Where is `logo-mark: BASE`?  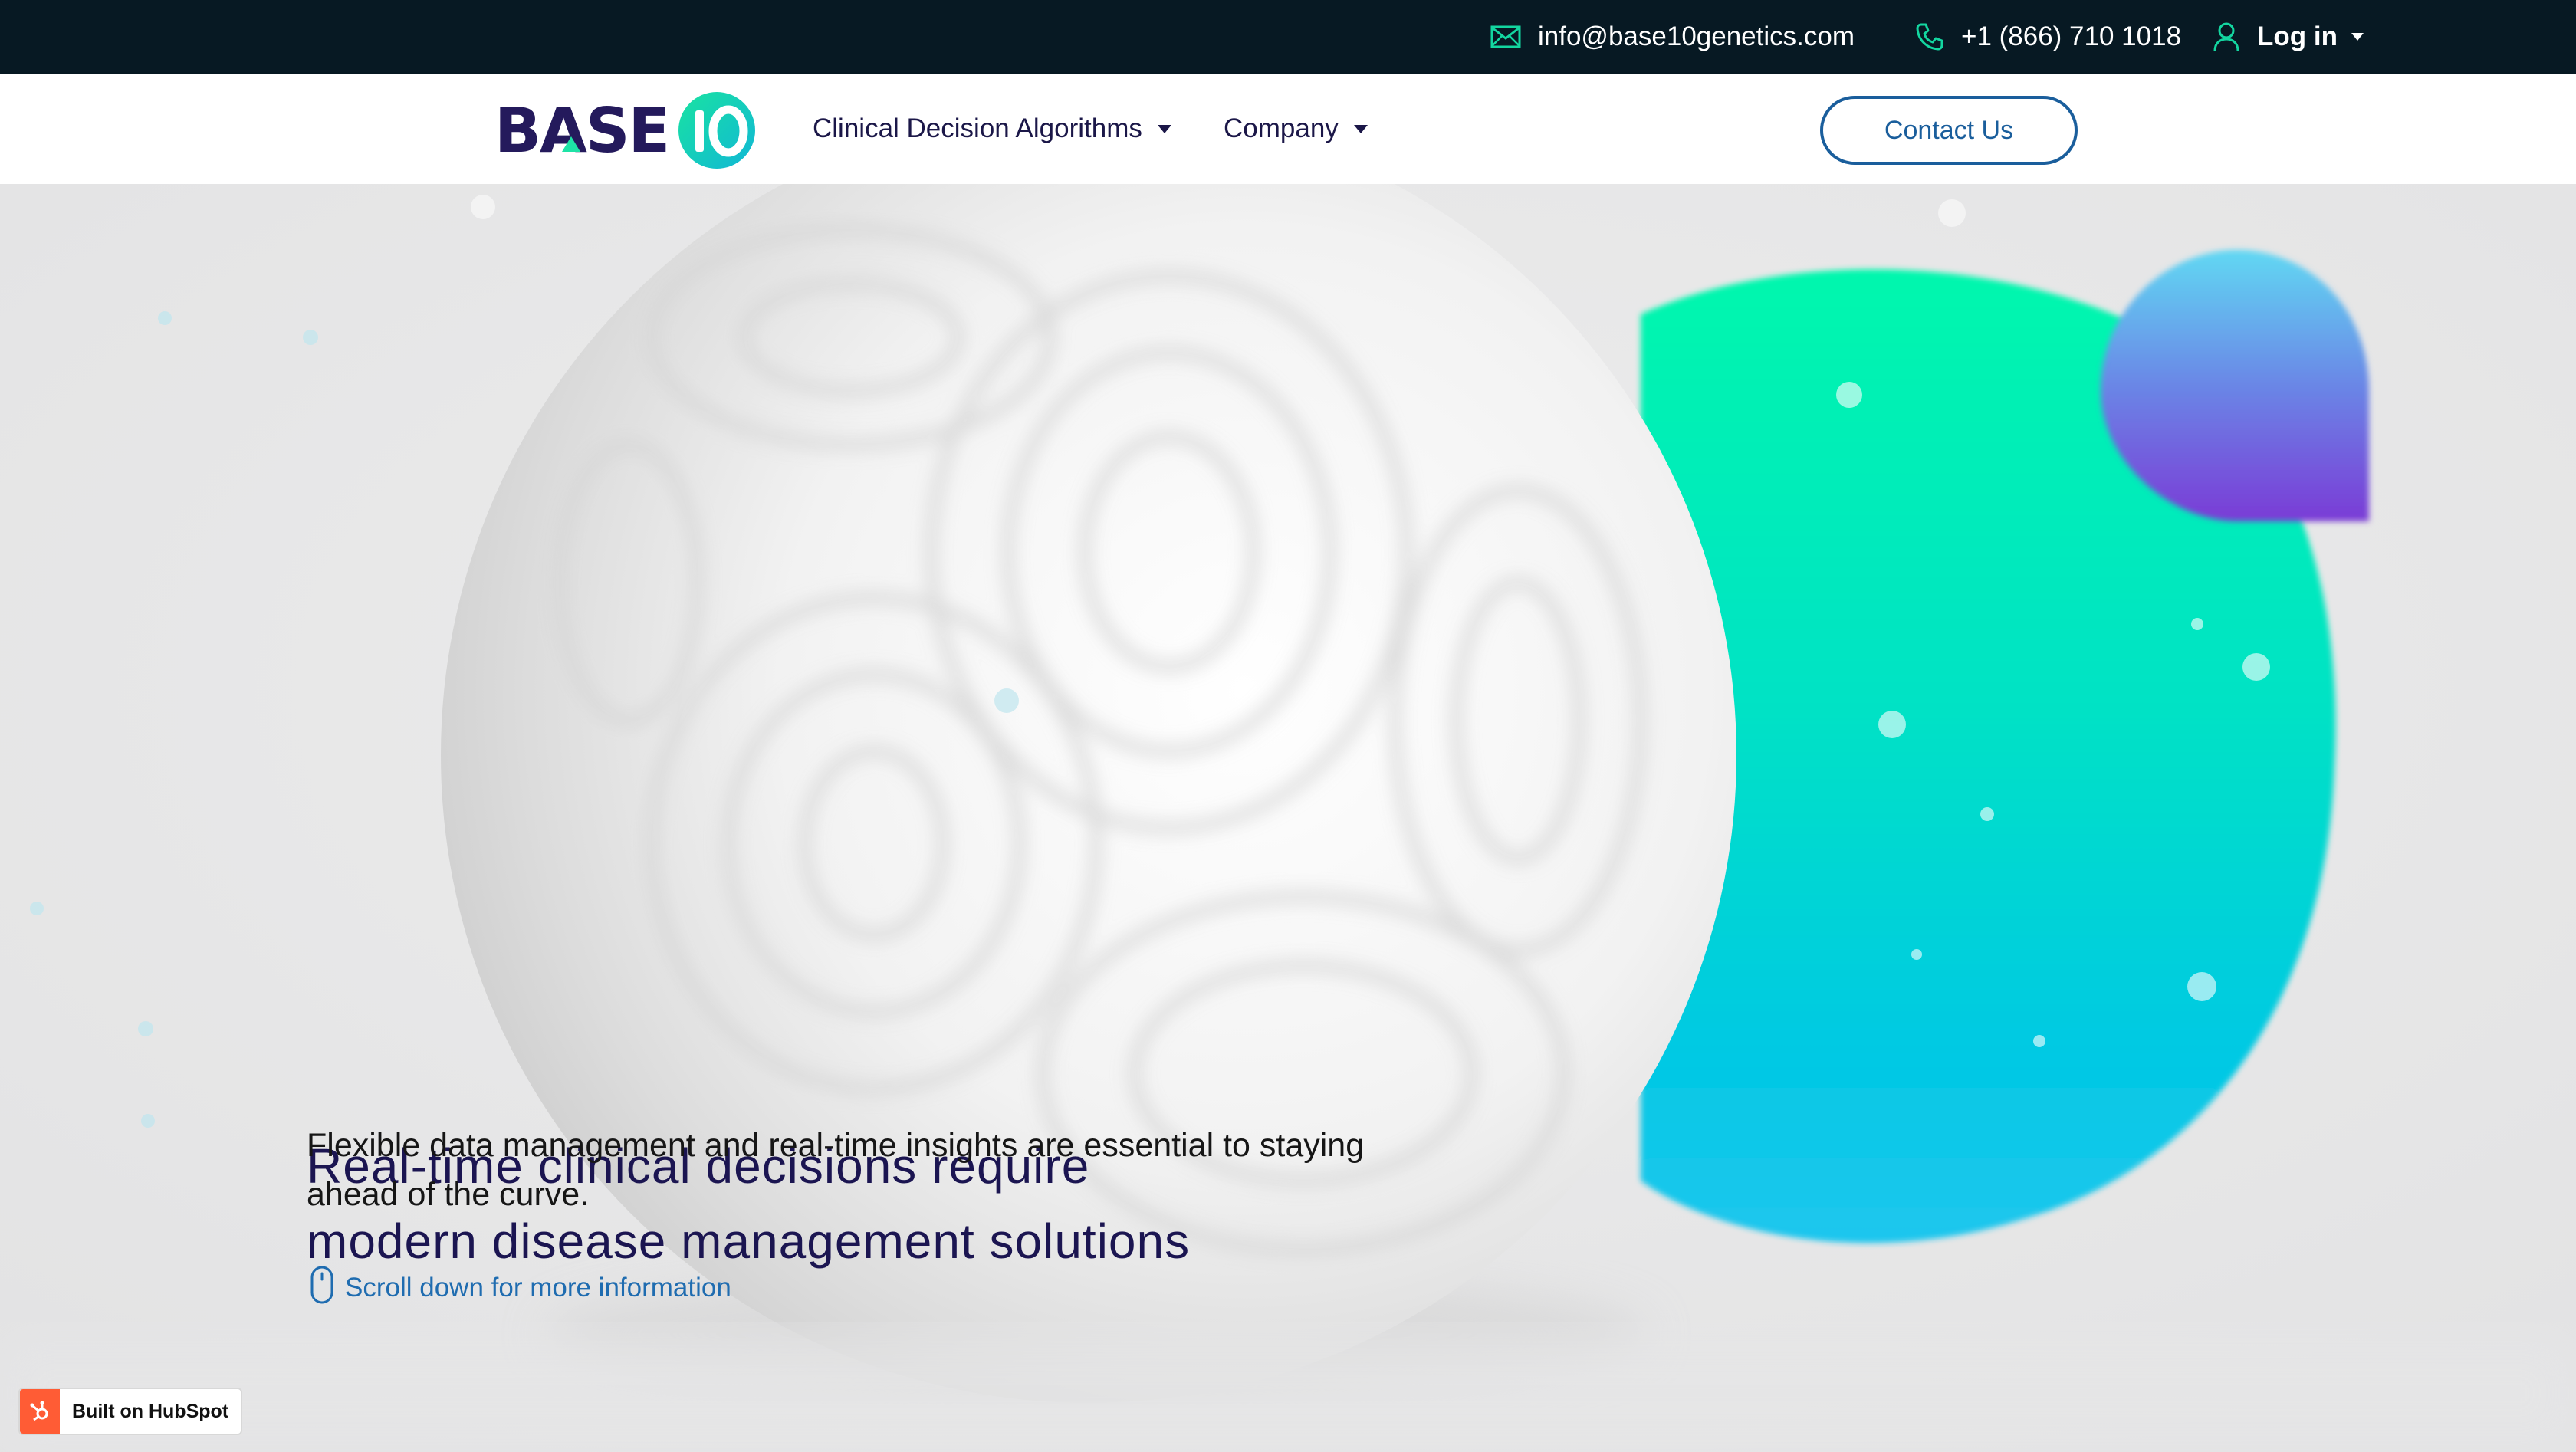
logo-mark: BASE is located at coordinates (625, 130).